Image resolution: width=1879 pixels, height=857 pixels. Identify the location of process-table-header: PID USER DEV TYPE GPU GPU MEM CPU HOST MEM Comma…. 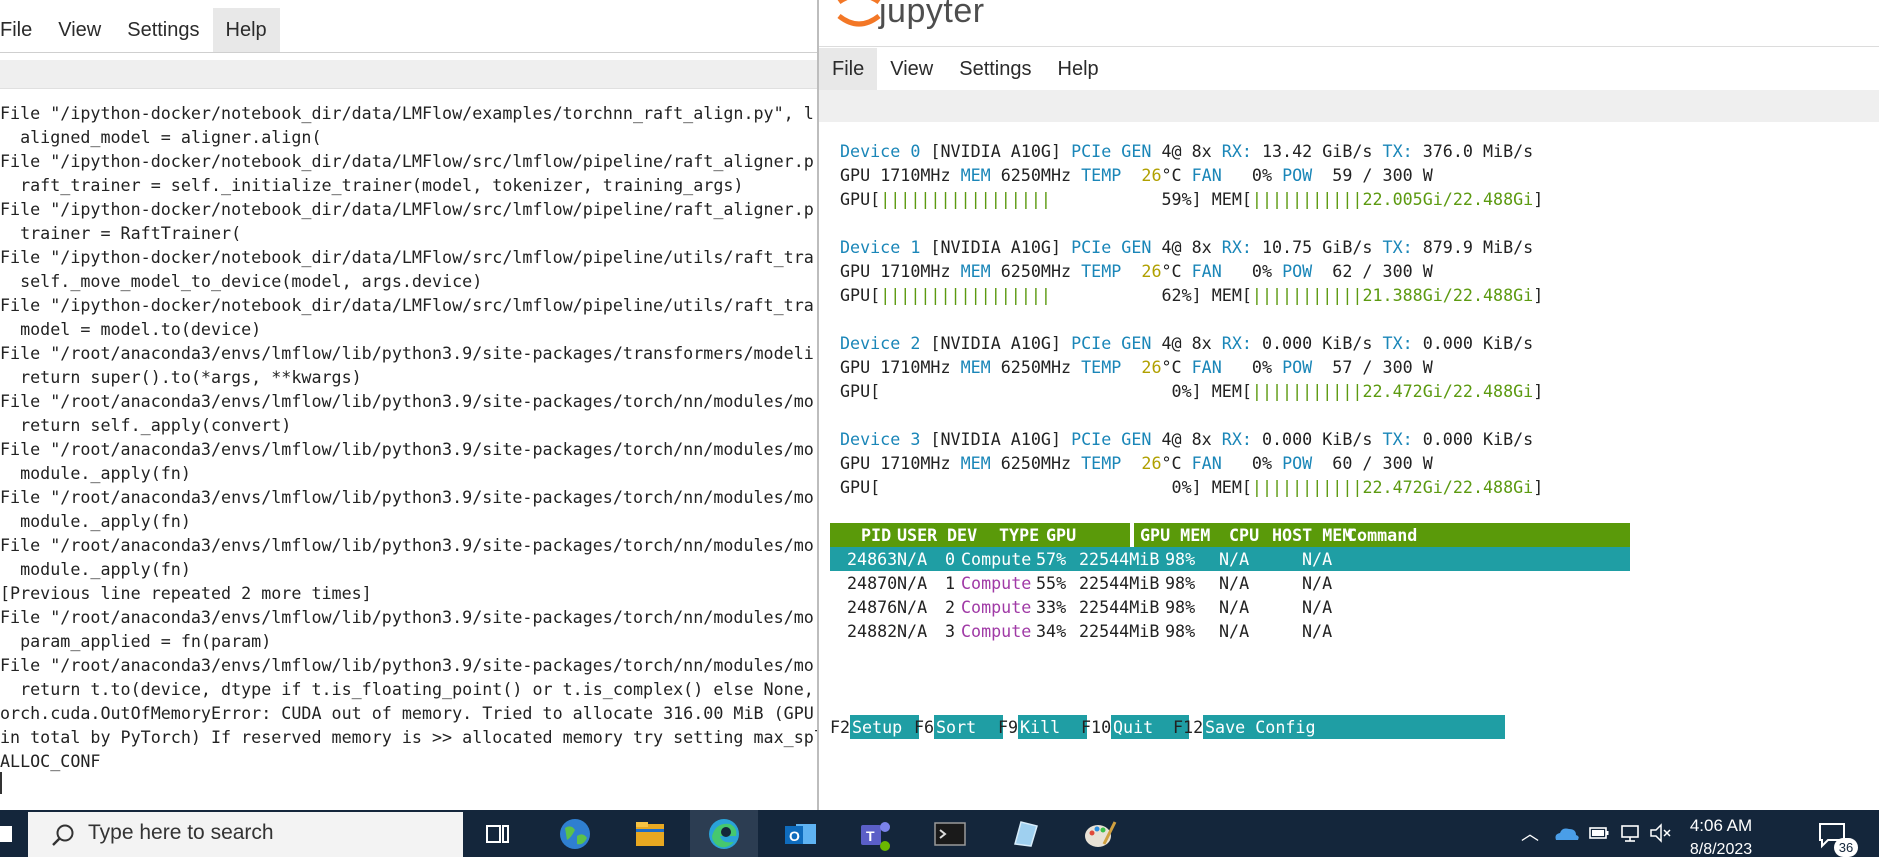
(1230, 535).